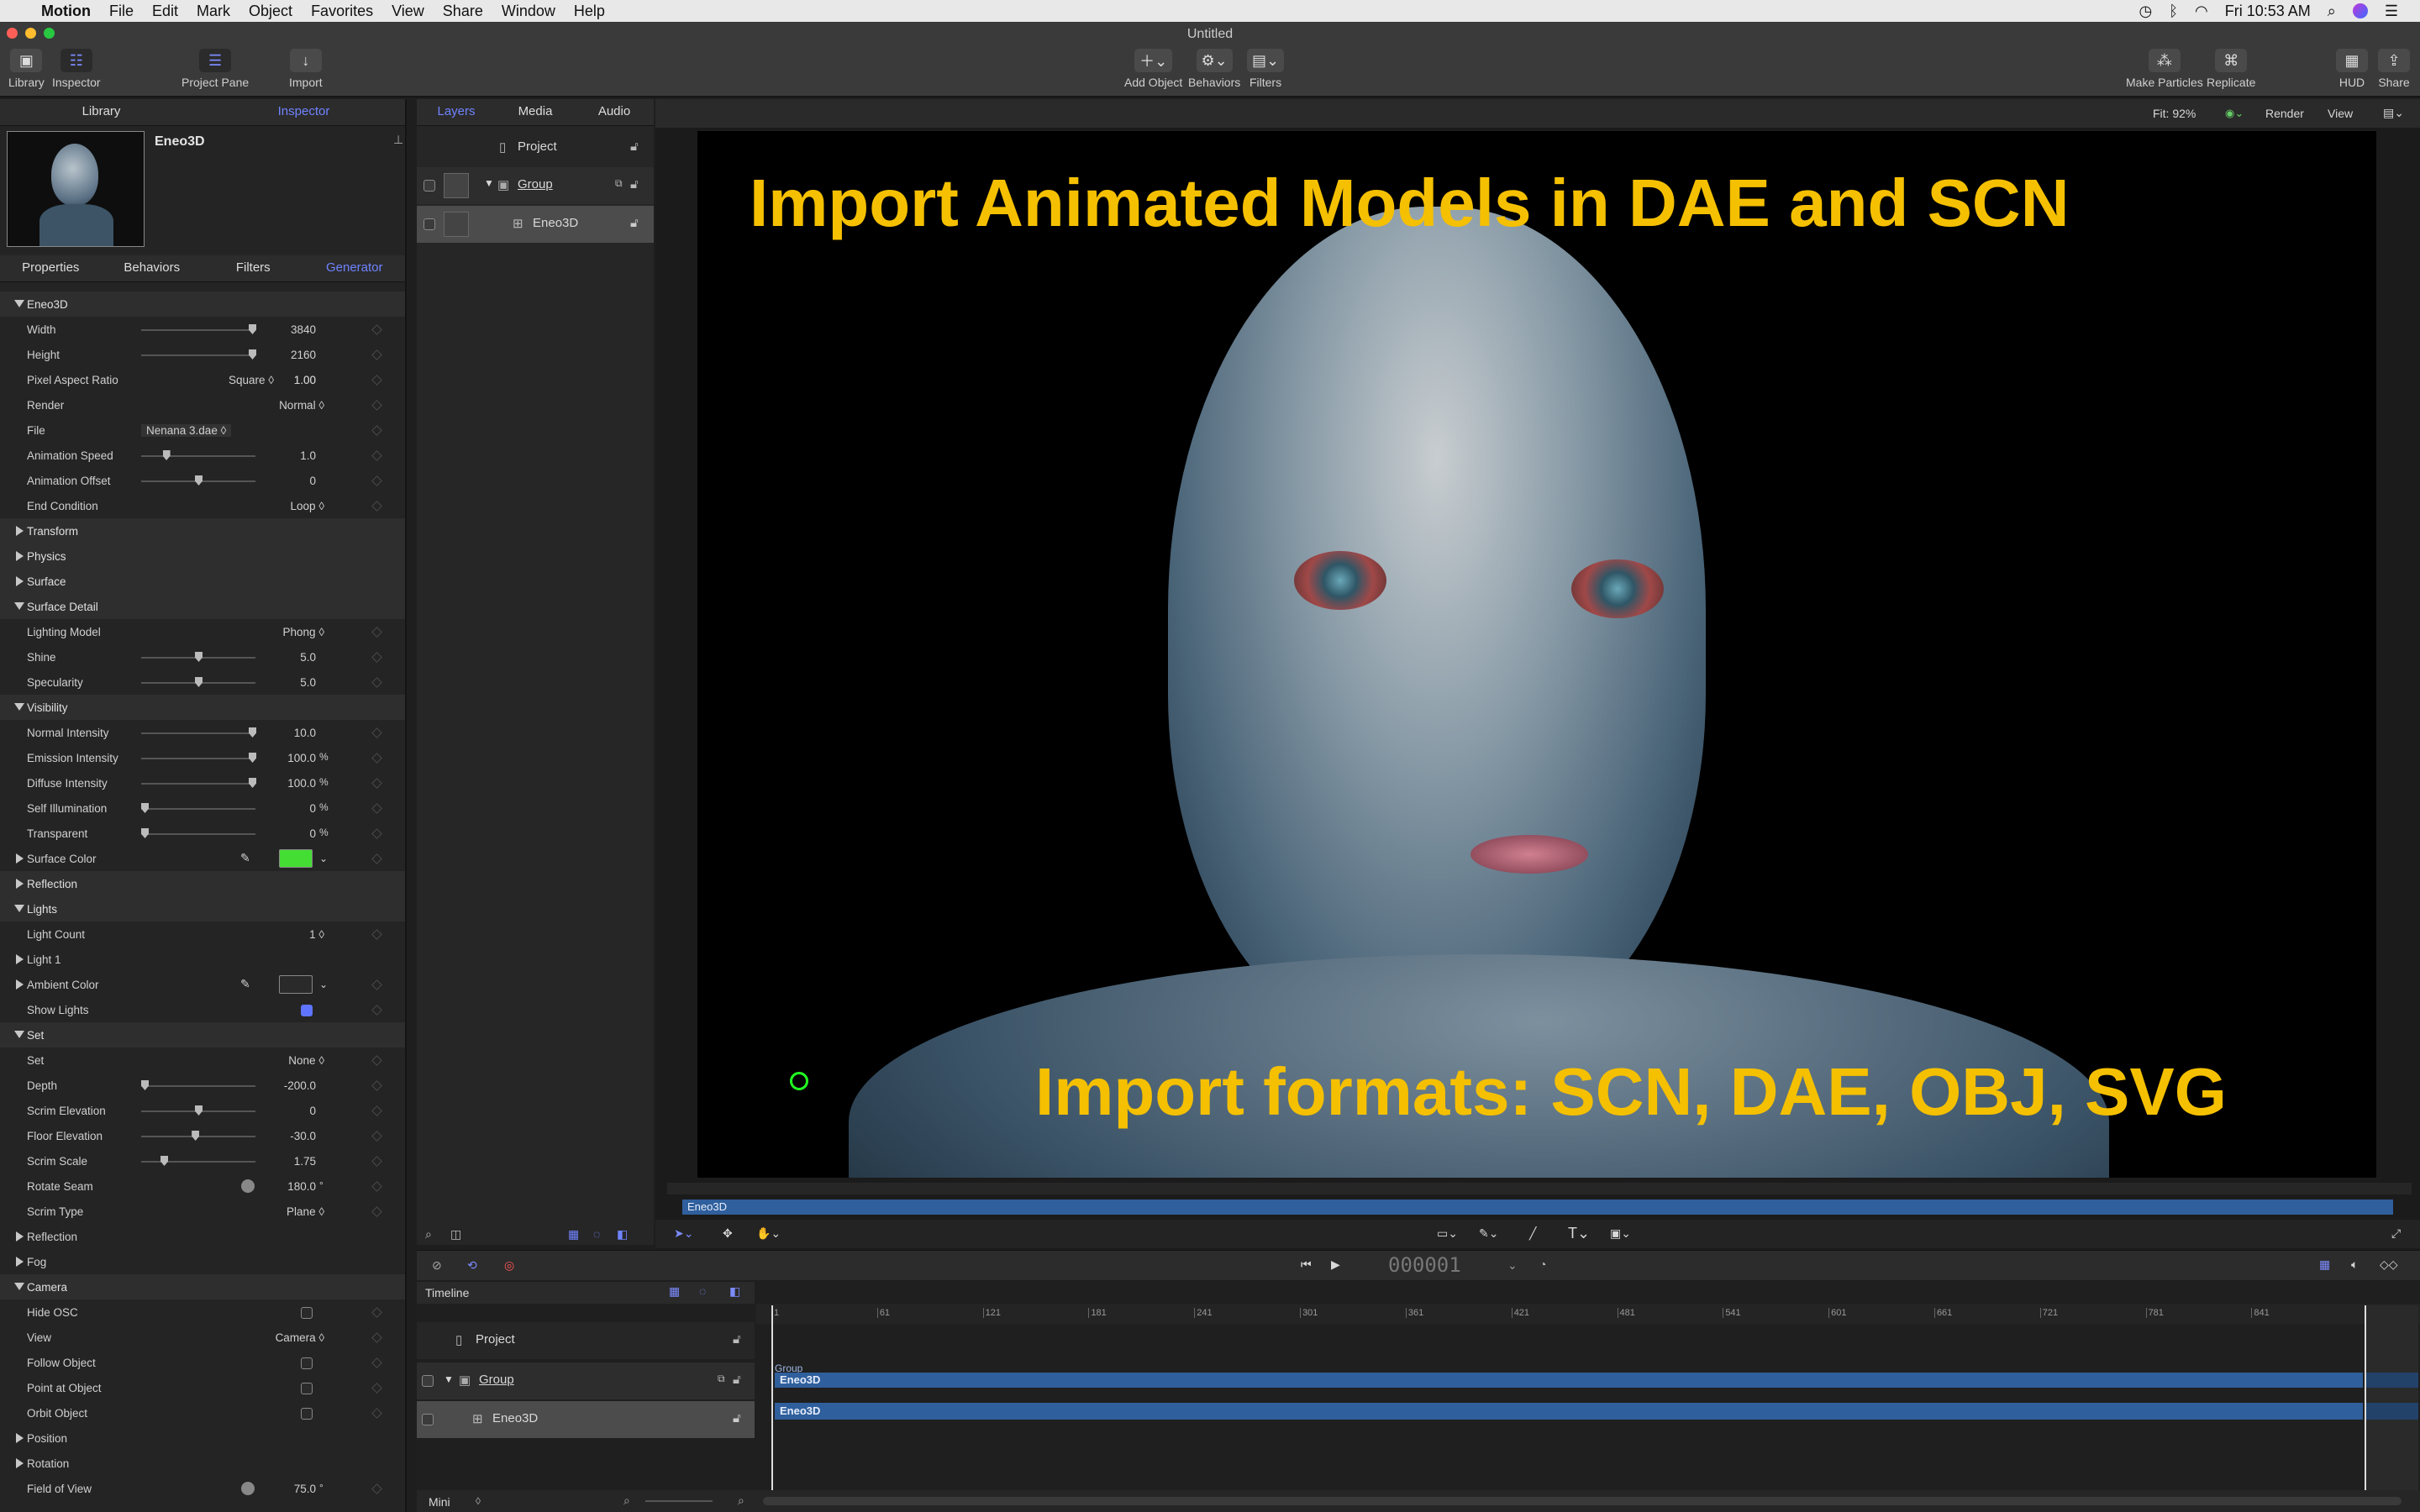  I want to click on param-surface-detail: Surface Detail, so click(202, 606).